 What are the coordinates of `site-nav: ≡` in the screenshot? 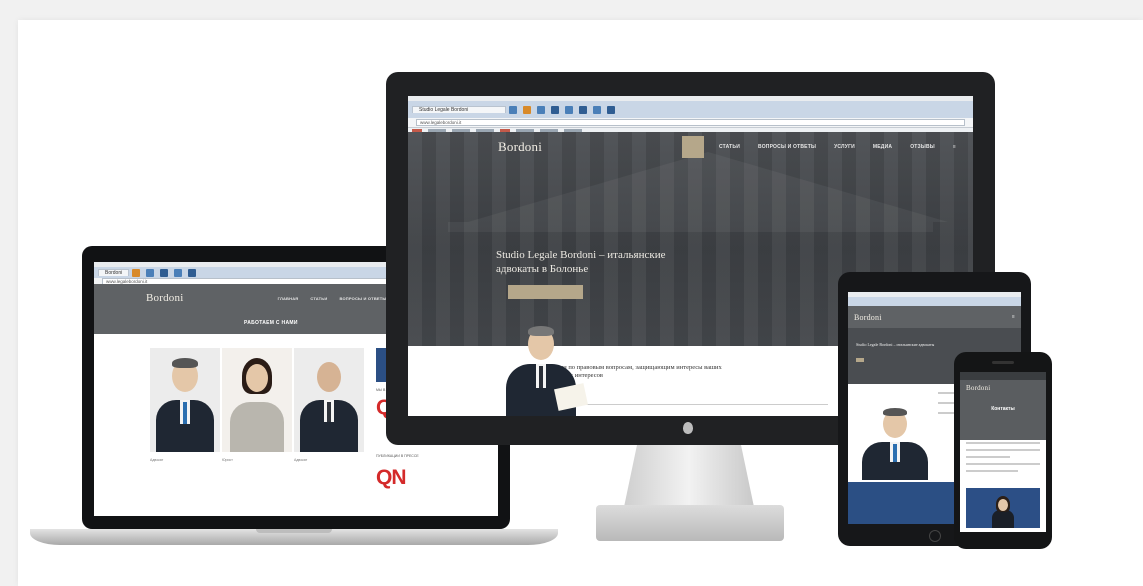 It's located at (1013, 317).